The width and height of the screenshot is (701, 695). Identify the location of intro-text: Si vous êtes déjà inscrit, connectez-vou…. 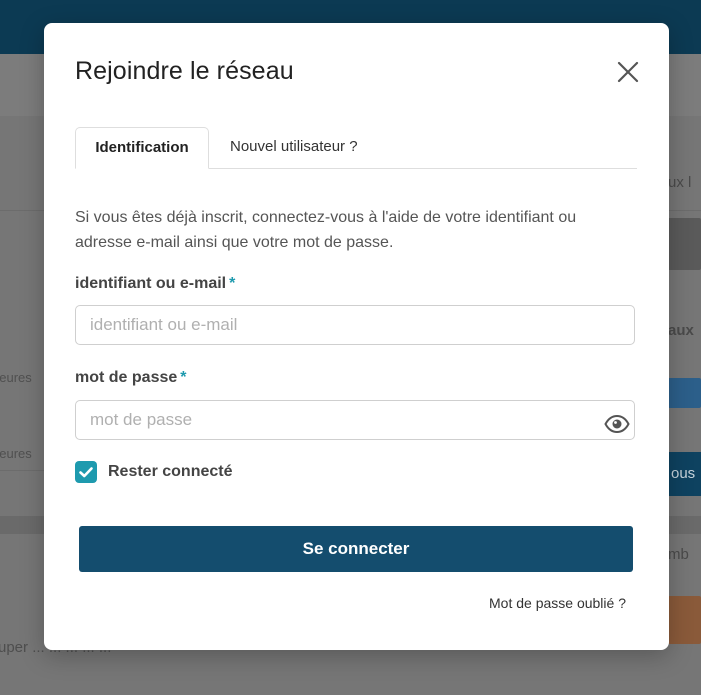
(326, 230).